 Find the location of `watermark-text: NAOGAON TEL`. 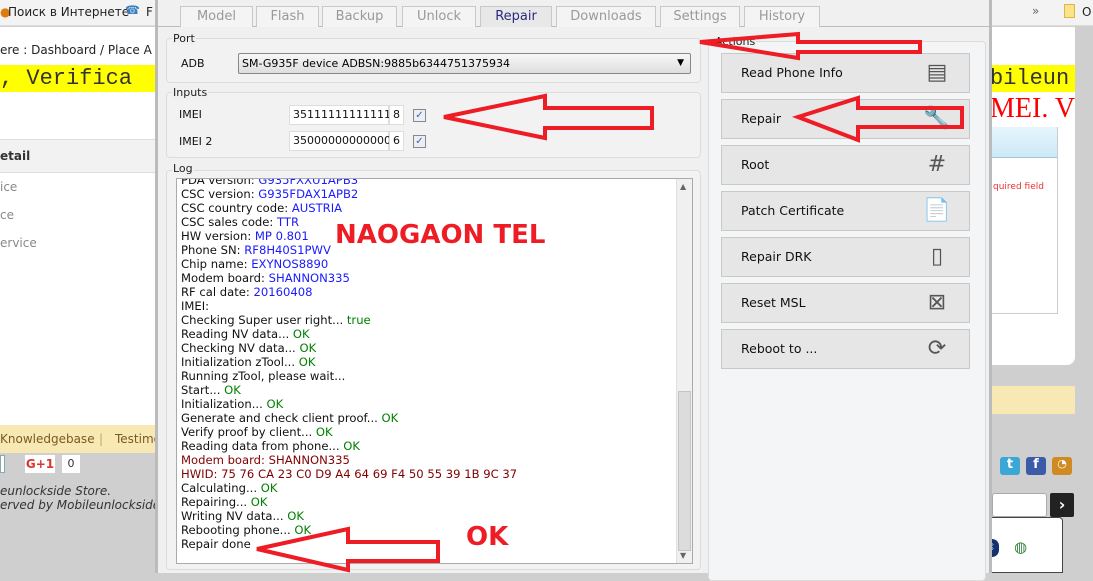

watermark-text: NAOGAON TEL is located at coordinates (440, 235).